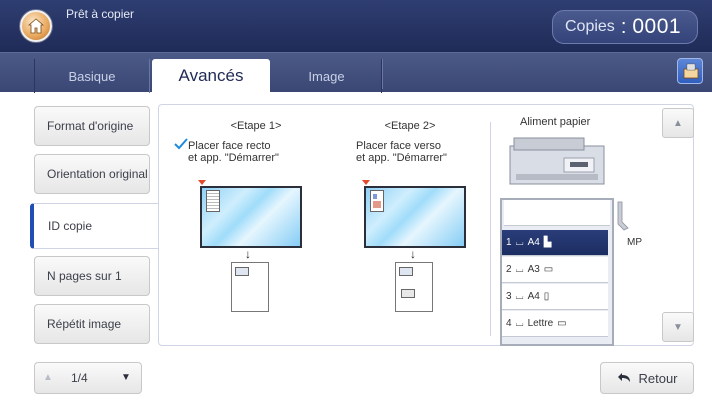 The width and height of the screenshot is (712, 408). I want to click on back-arrow-icon, so click(624, 377).